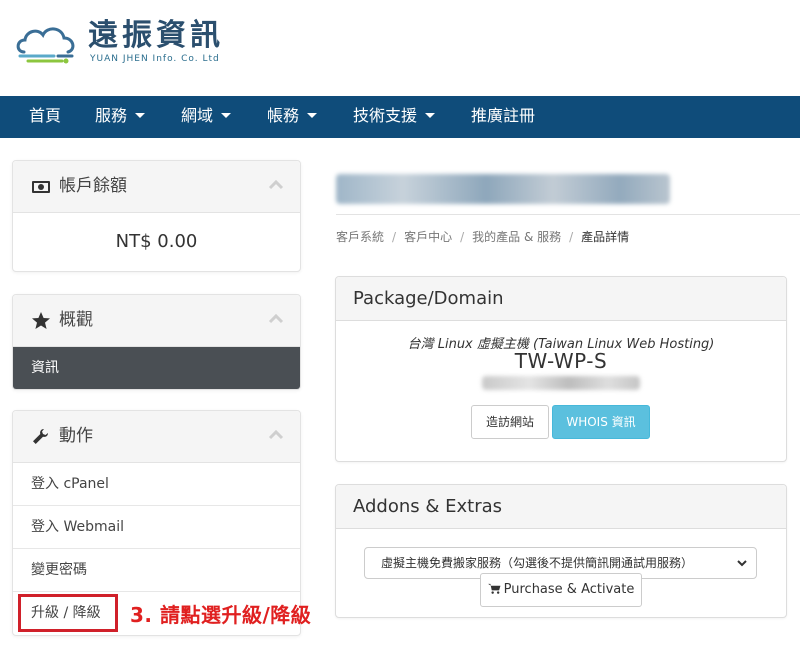 The image size is (800, 651). What do you see at coordinates (516, 237) in the screenshot?
I see `breadcrumb-item-my-services: 我的產品 & 服務` at bounding box center [516, 237].